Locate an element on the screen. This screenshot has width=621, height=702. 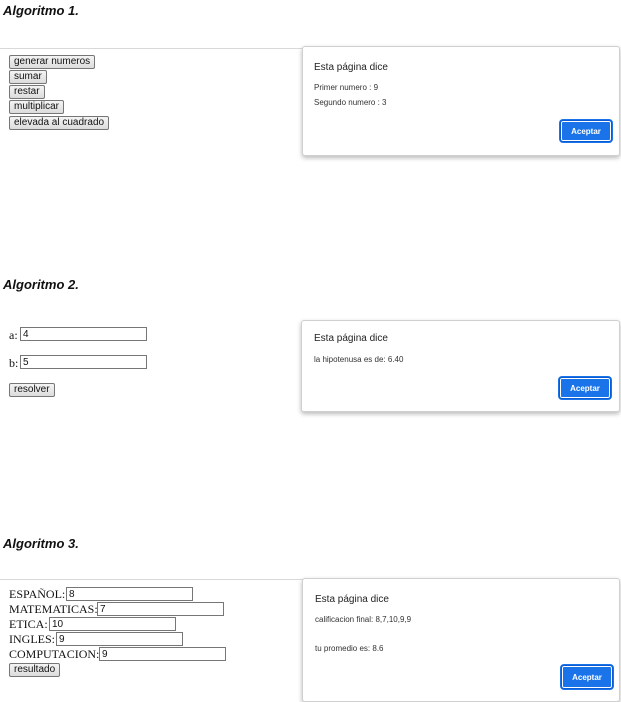
restar-button: restar is located at coordinates (27, 92).